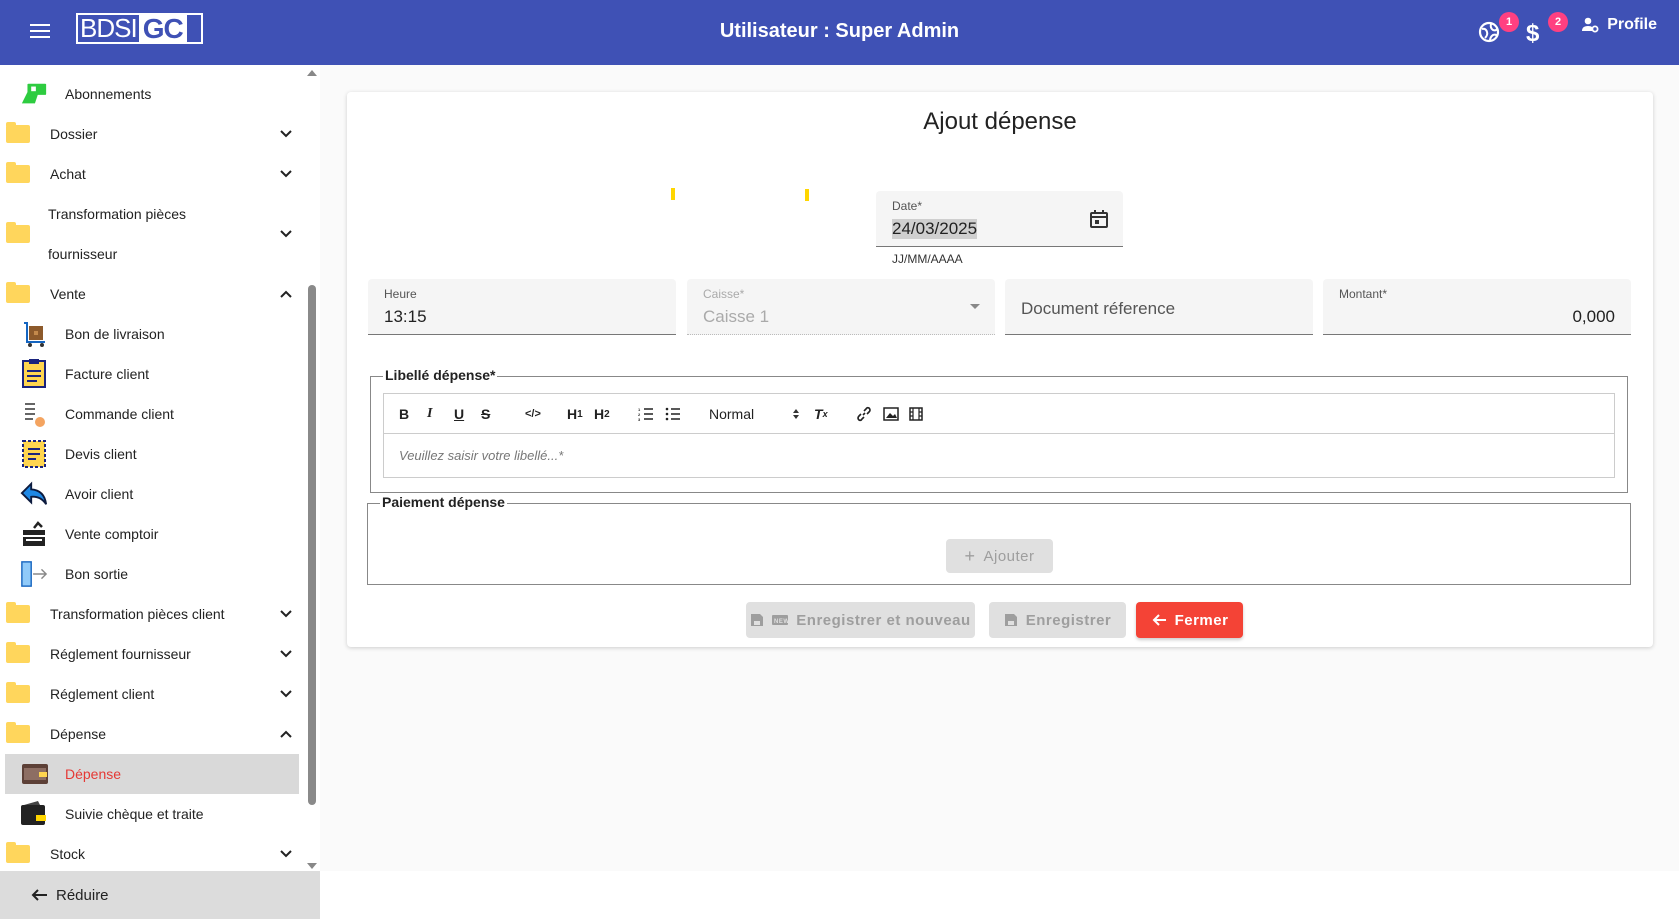  What do you see at coordinates (935, 229) in the screenshot?
I see `date-value: 24/03/2025` at bounding box center [935, 229].